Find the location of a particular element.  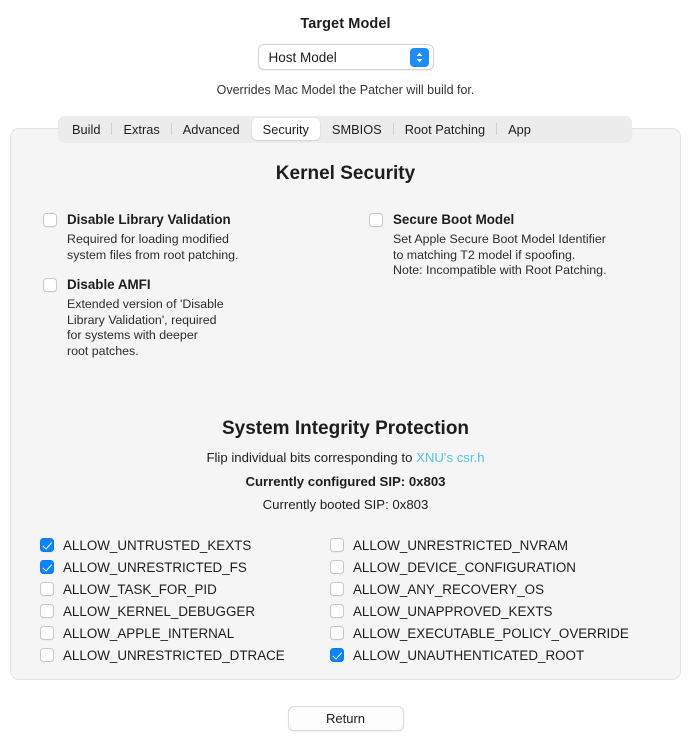

tab-build: Build is located at coordinates (86, 129).